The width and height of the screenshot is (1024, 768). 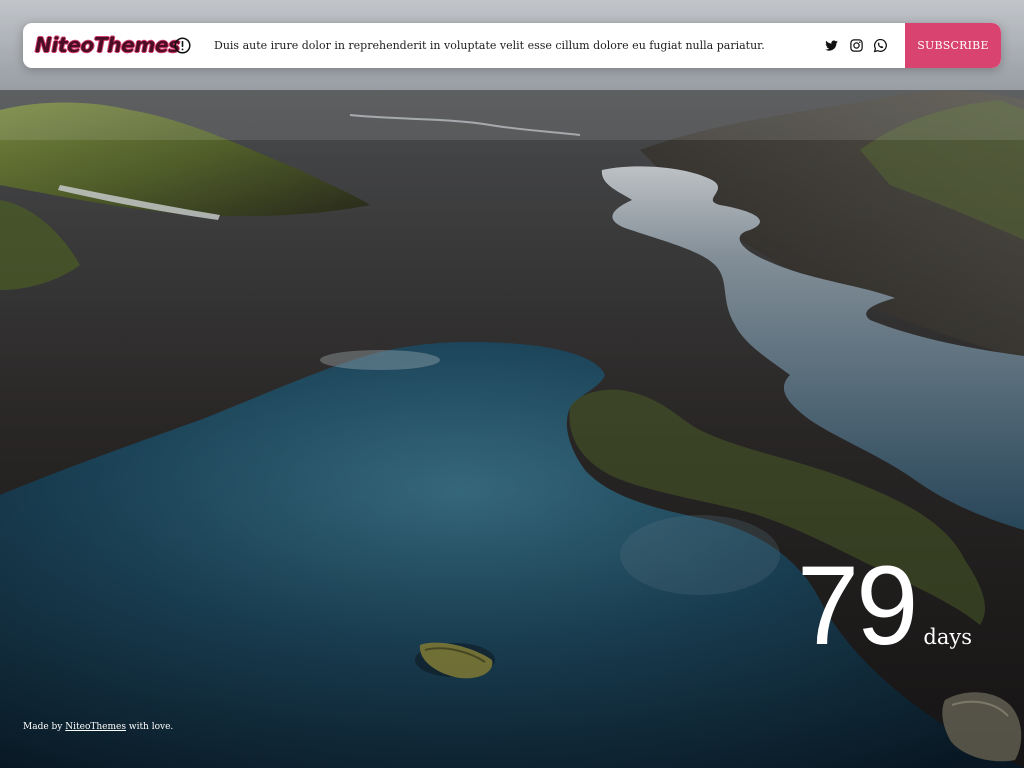 What do you see at coordinates (107, 45) in the screenshot?
I see `logo: NiteoThemes` at bounding box center [107, 45].